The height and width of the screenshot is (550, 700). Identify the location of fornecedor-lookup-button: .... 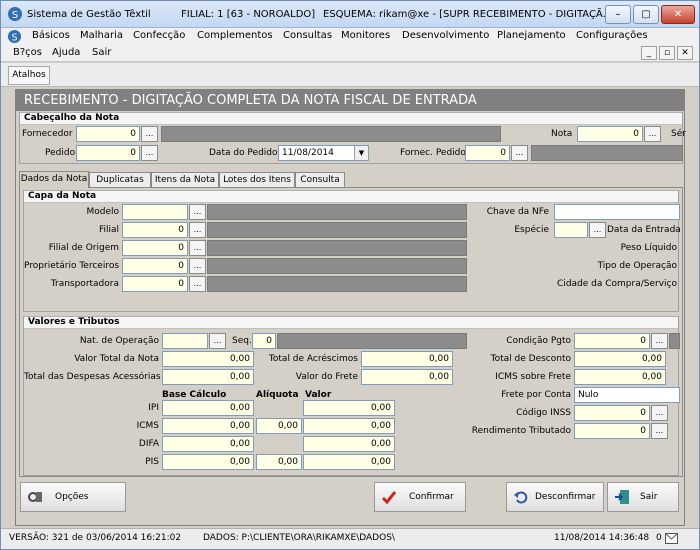
(149, 134).